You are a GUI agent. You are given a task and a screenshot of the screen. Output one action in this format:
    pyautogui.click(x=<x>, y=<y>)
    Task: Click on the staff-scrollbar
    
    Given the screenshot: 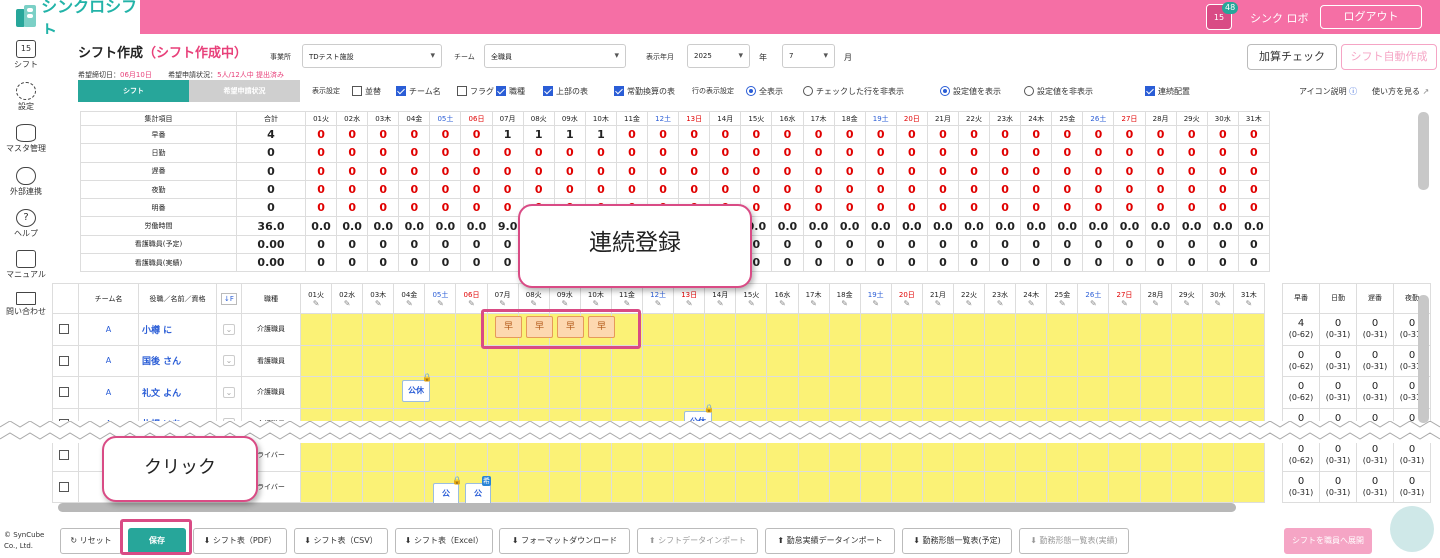 What is the action you would take?
    pyautogui.click(x=1423, y=359)
    